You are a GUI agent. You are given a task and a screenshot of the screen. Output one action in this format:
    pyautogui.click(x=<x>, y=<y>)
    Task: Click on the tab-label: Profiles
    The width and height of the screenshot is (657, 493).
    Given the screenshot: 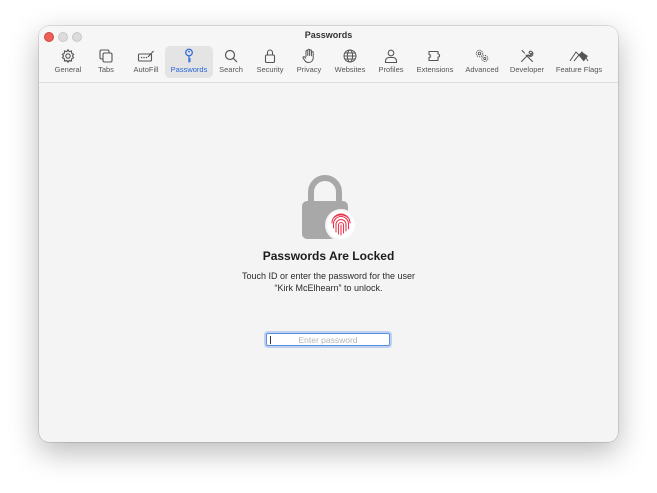 What is the action you would take?
    pyautogui.click(x=391, y=69)
    